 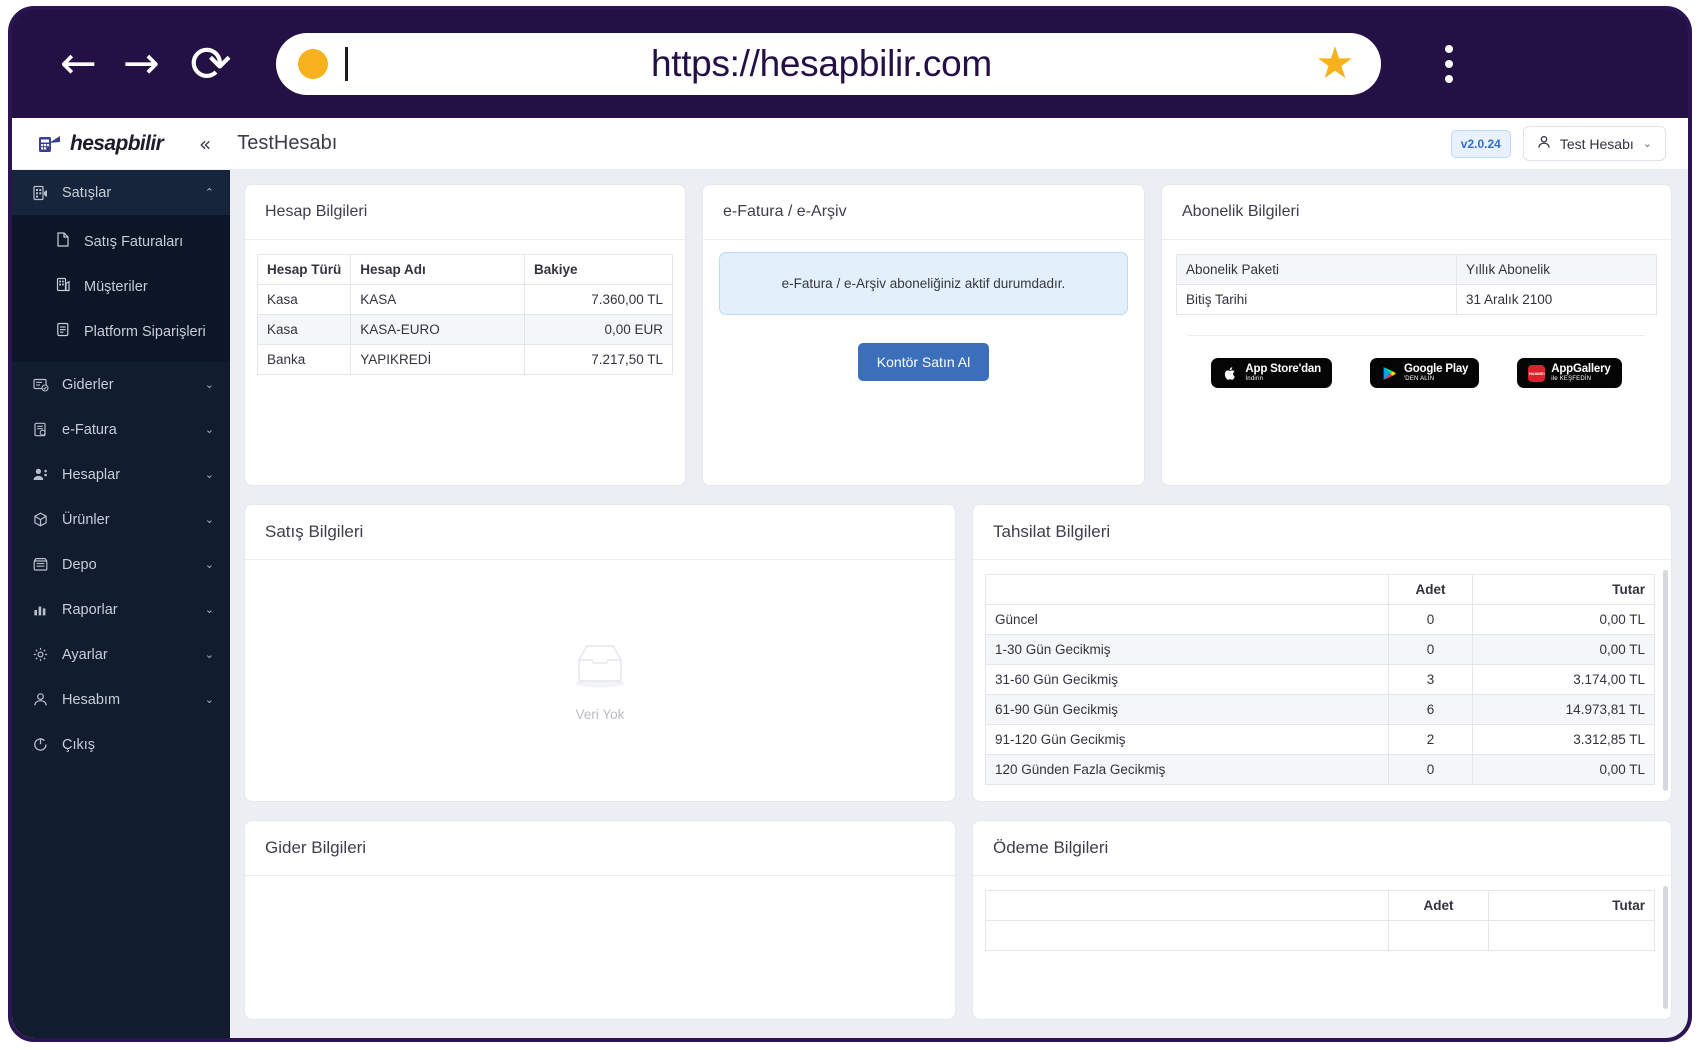 What do you see at coordinates (1563, 739) in the screenshot?
I see `cell-tutar: 3.312,85 TL` at bounding box center [1563, 739].